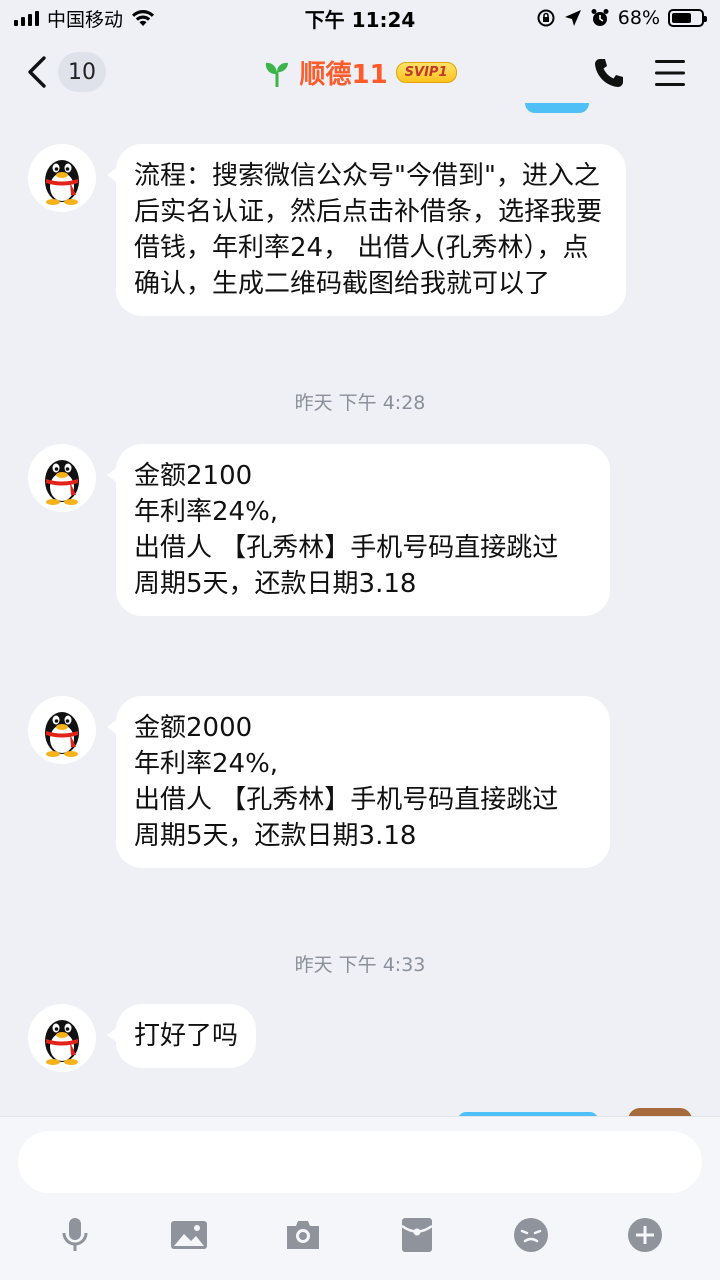 The image size is (720, 1280). What do you see at coordinates (638, 18) in the screenshot?
I see `battery-percent: 68%` at bounding box center [638, 18].